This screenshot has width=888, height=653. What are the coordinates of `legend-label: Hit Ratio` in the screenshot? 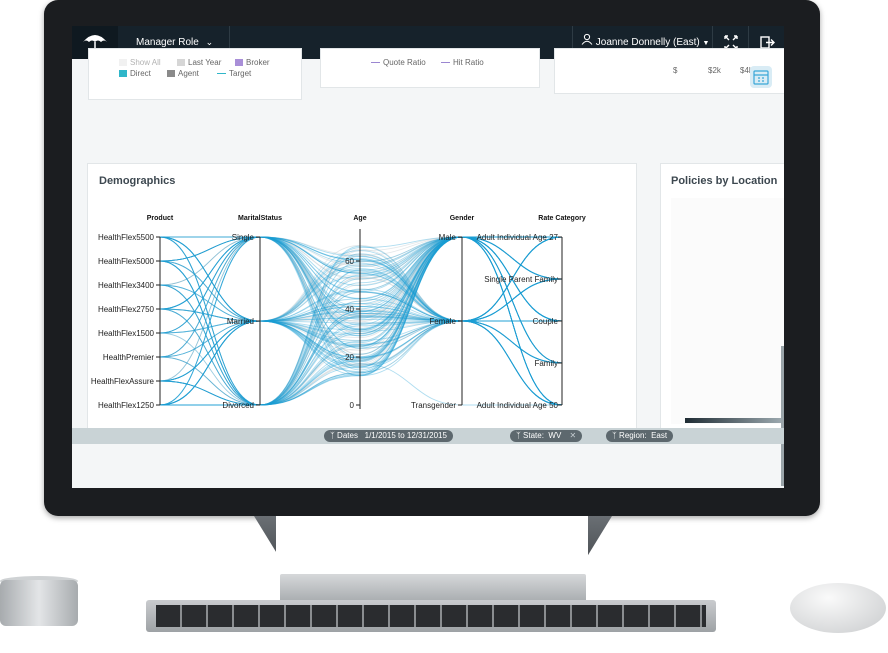 It's located at (468, 62).